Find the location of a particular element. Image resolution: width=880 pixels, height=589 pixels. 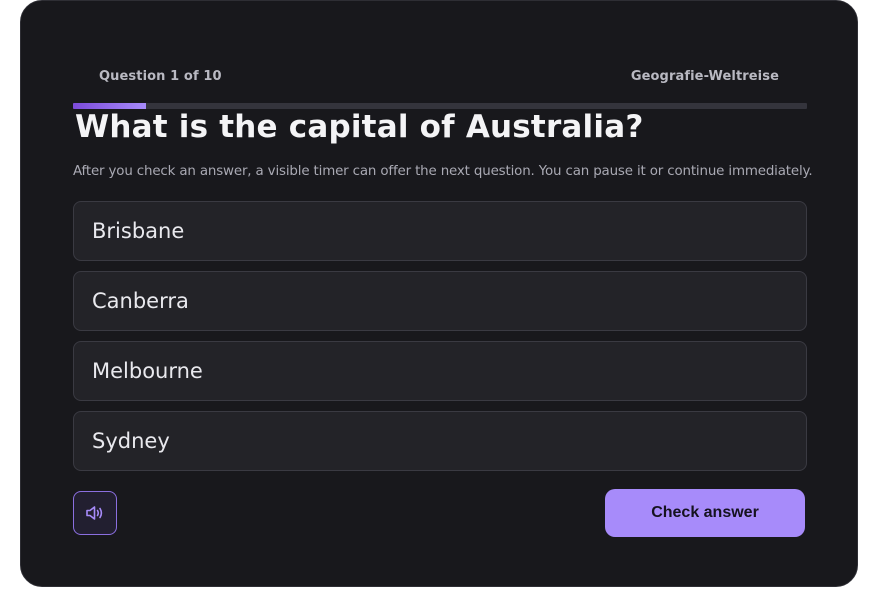

speaker-icon is located at coordinates (94, 513).